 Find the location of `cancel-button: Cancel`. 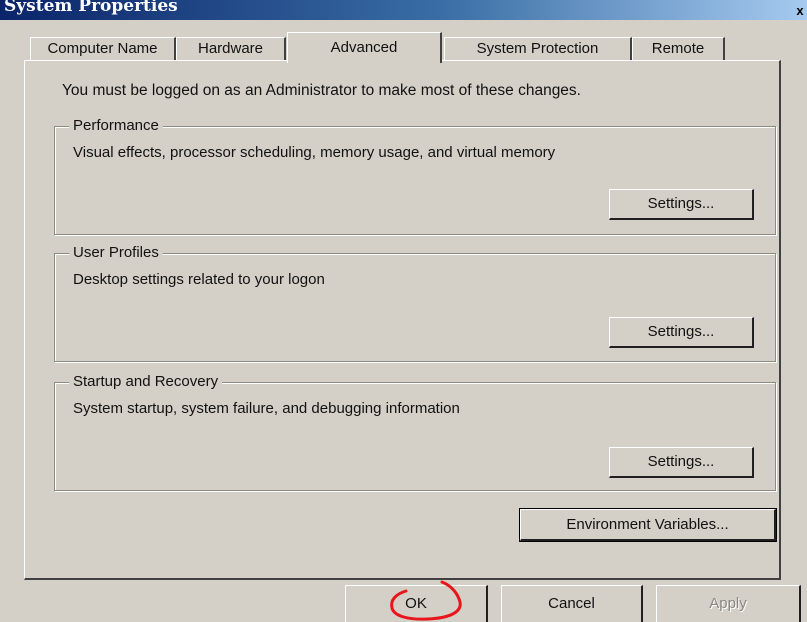

cancel-button: Cancel is located at coordinates (572, 603).